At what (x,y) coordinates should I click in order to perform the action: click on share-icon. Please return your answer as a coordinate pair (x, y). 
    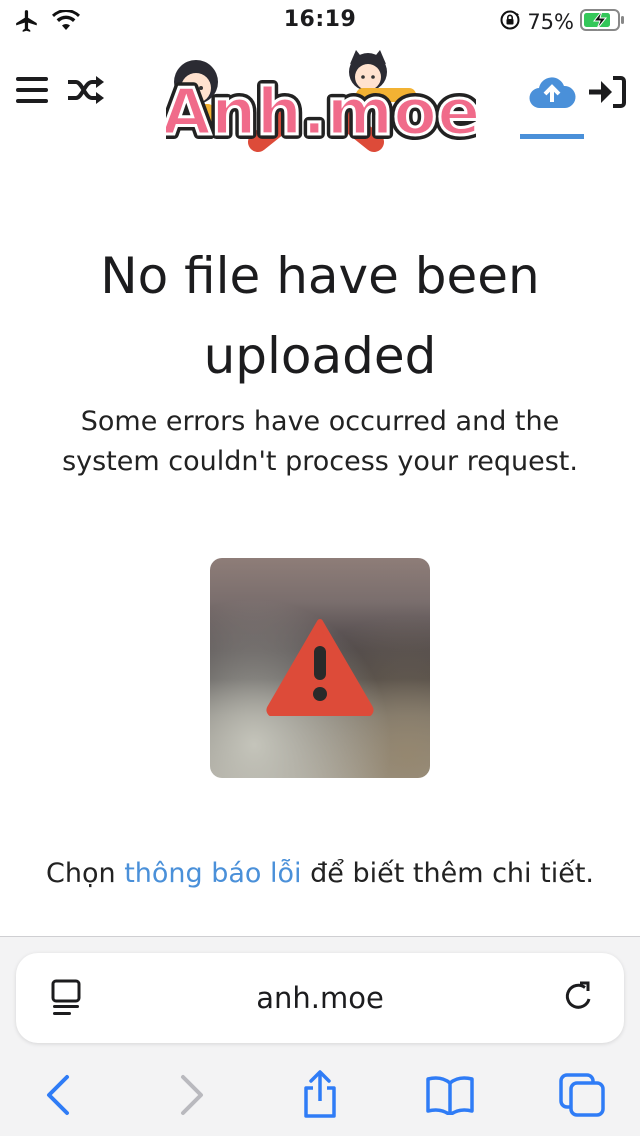
    Looking at the image, I should click on (320, 1095).